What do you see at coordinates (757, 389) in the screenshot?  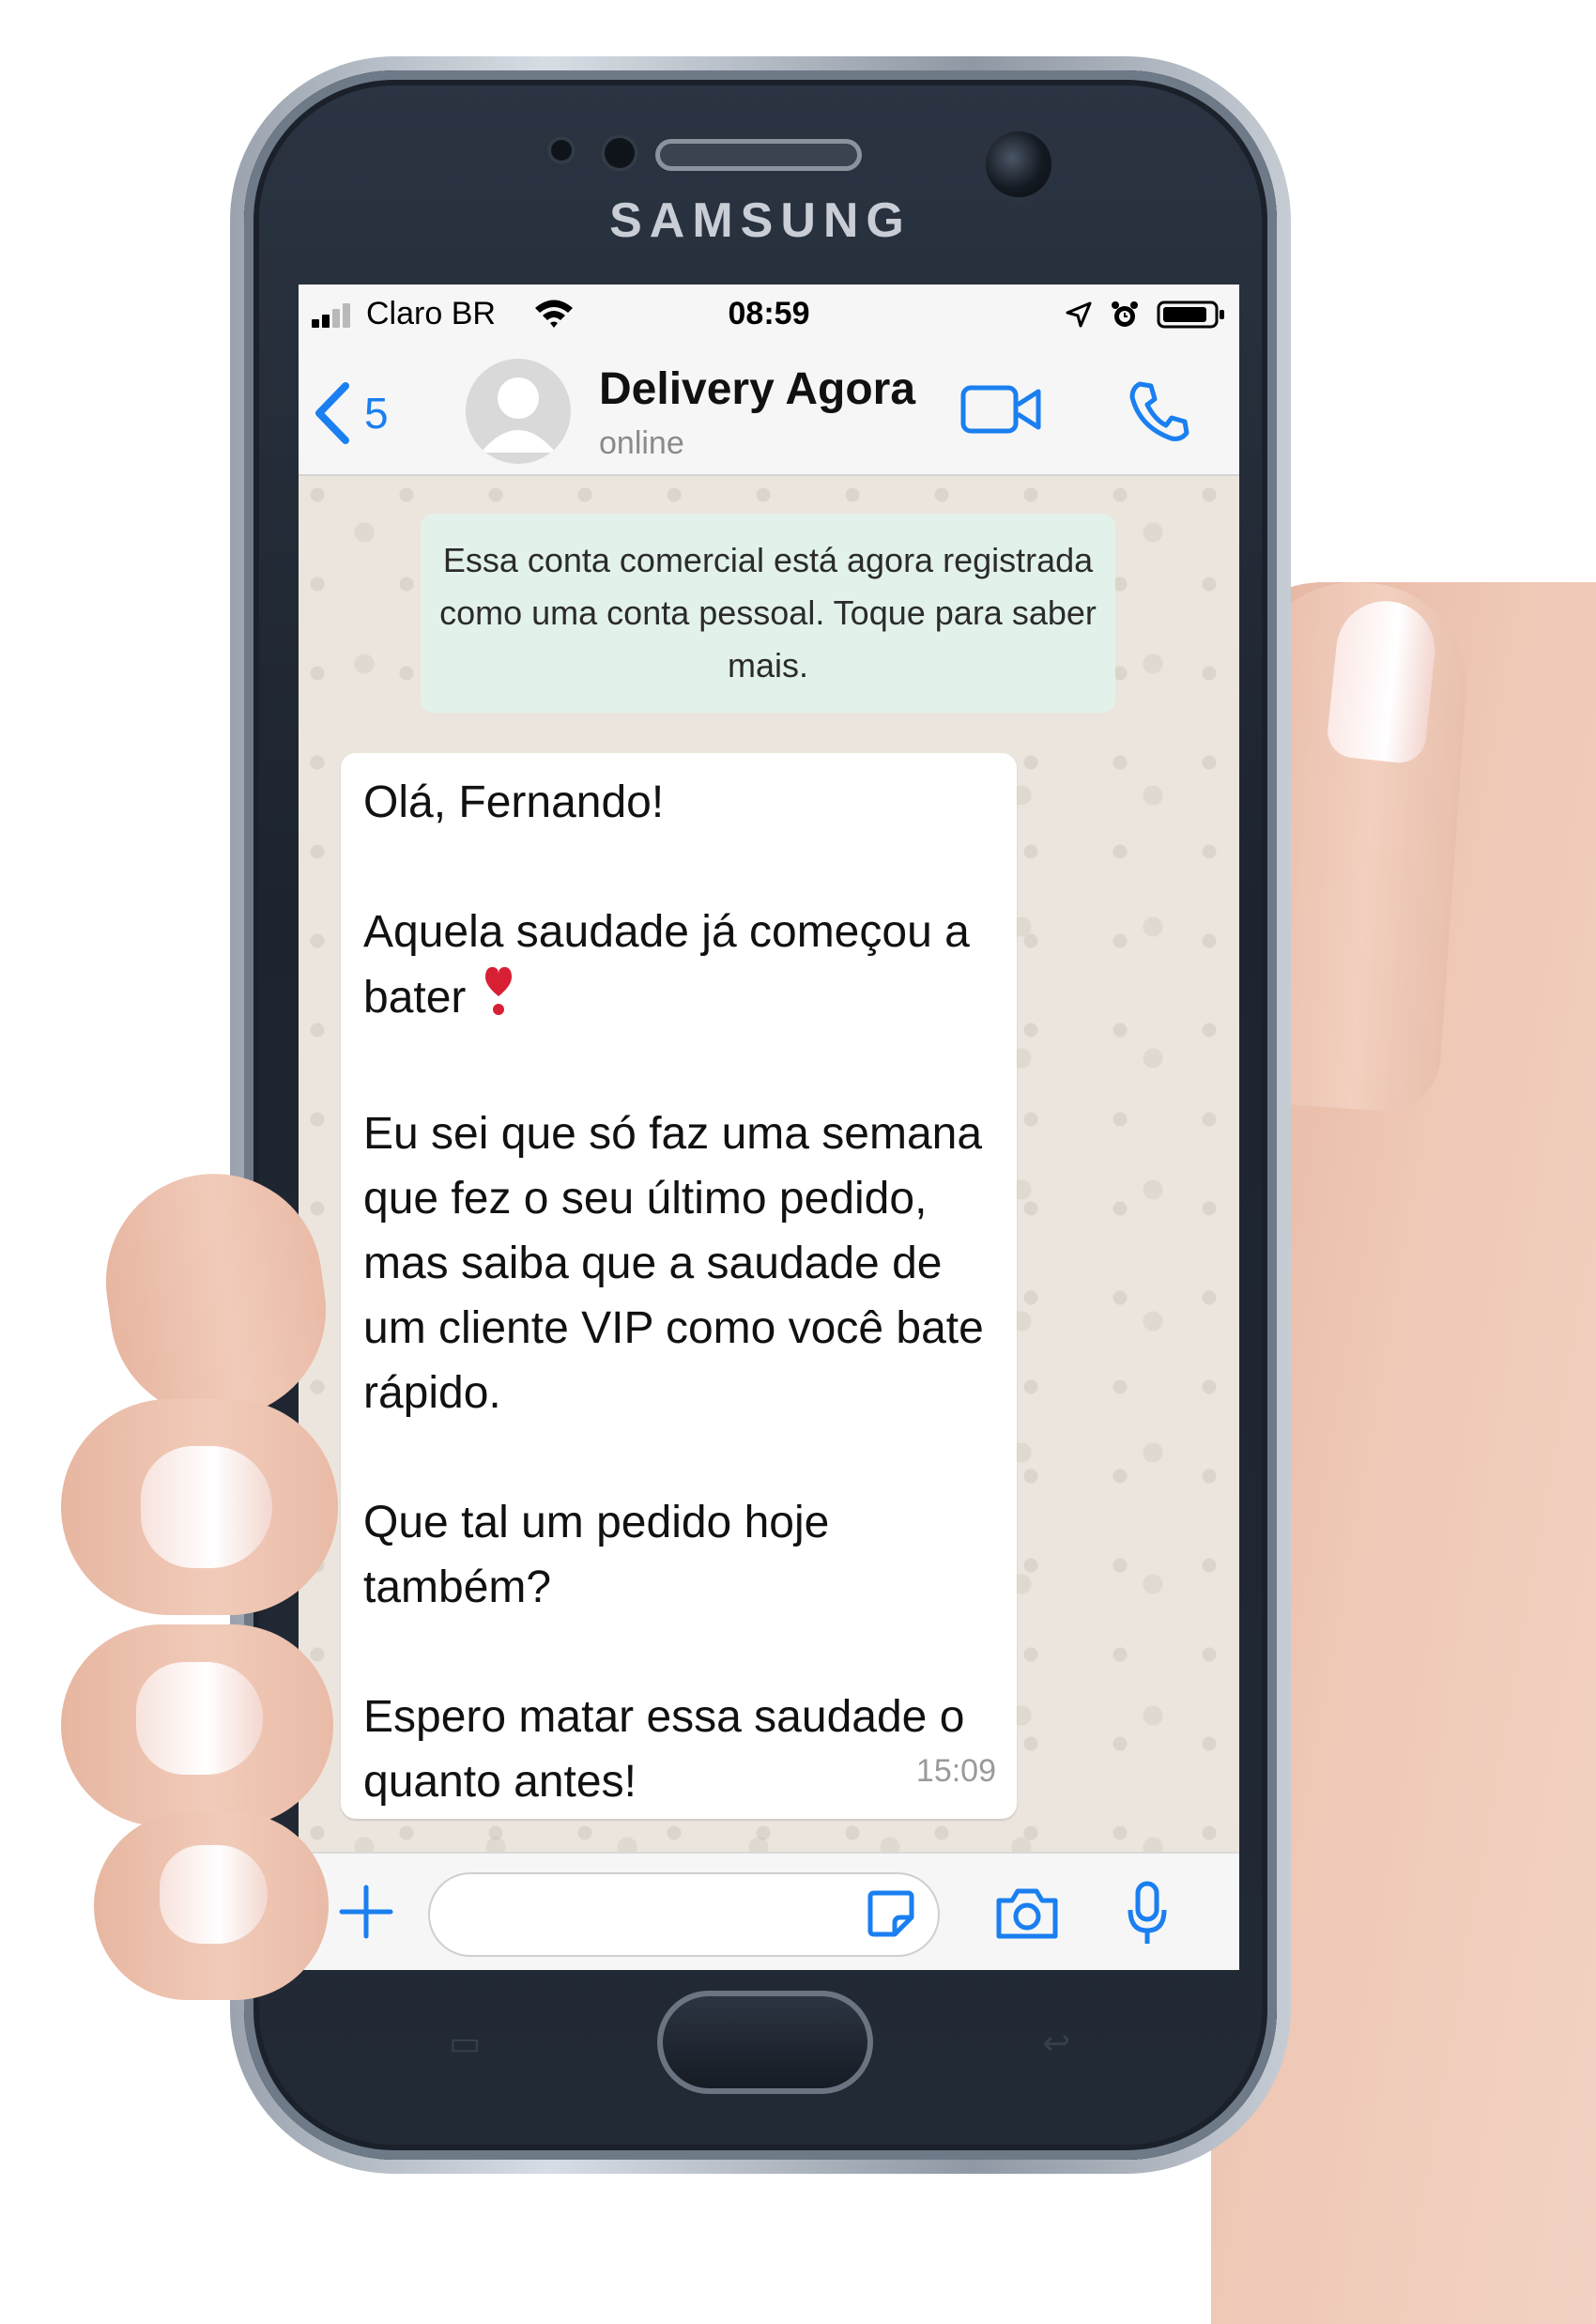 I see `contact-name: Delivery Agora` at bounding box center [757, 389].